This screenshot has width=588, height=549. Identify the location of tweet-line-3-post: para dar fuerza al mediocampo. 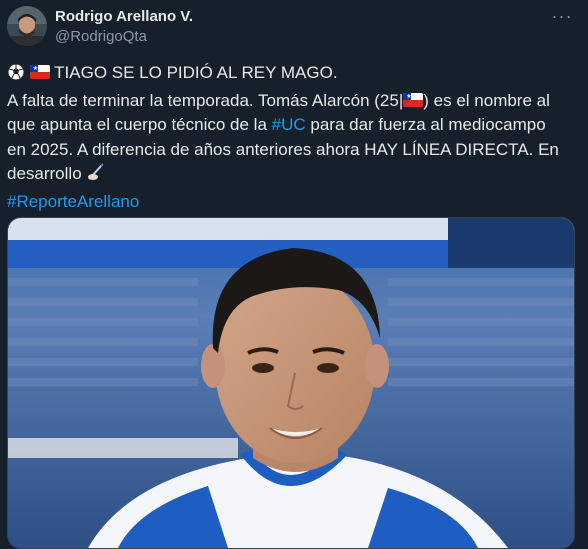
(425, 124).